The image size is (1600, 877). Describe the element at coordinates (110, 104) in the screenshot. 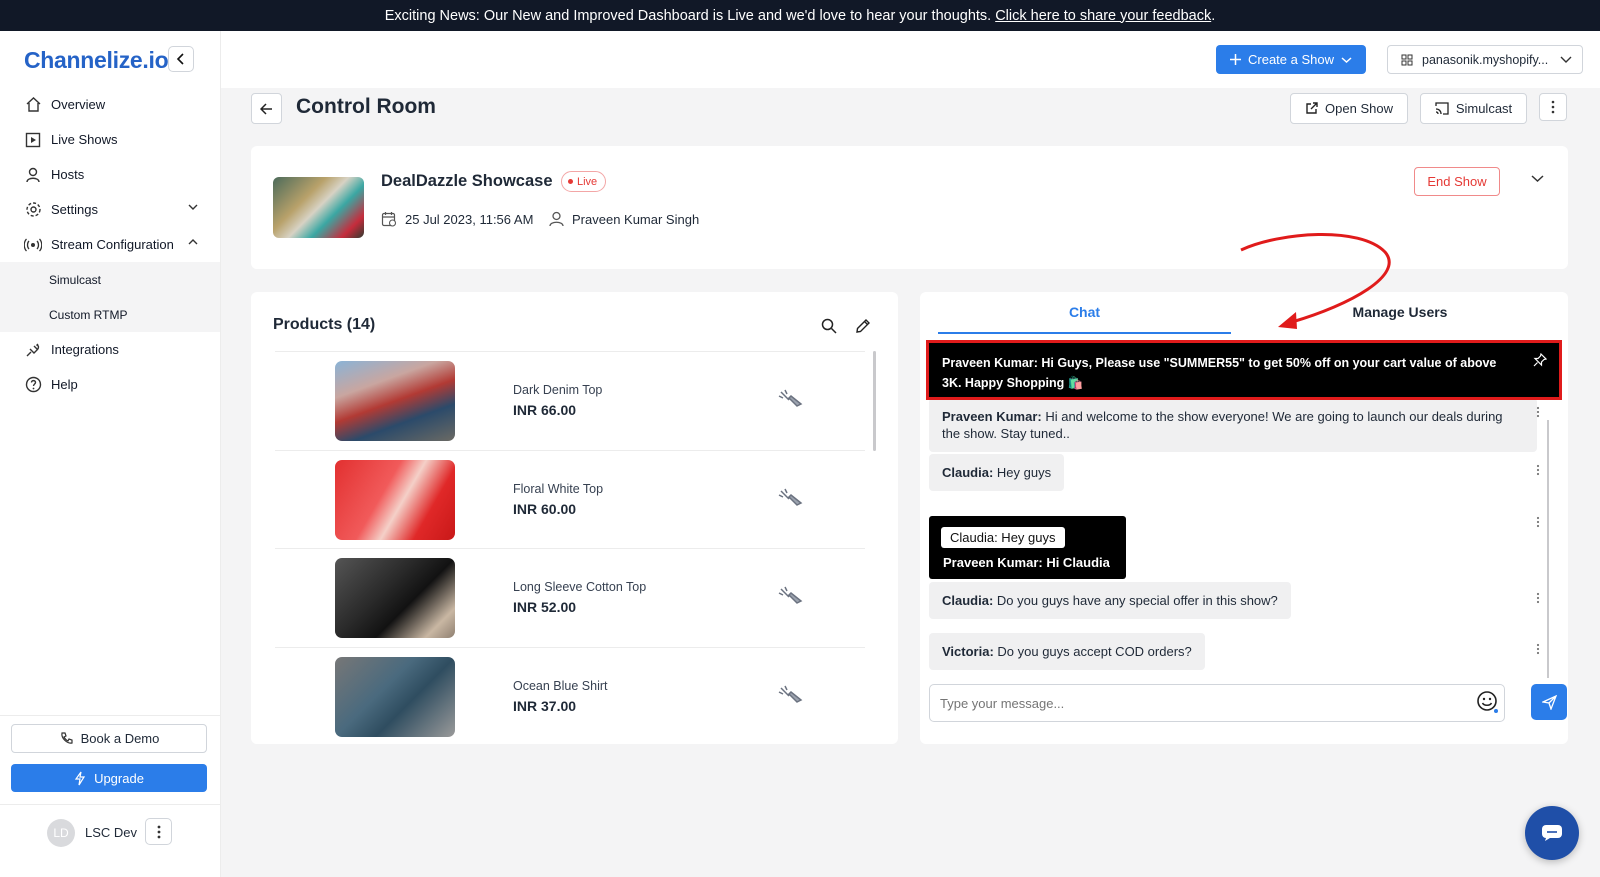

I see `sidebar-item-overview: Overview` at that location.